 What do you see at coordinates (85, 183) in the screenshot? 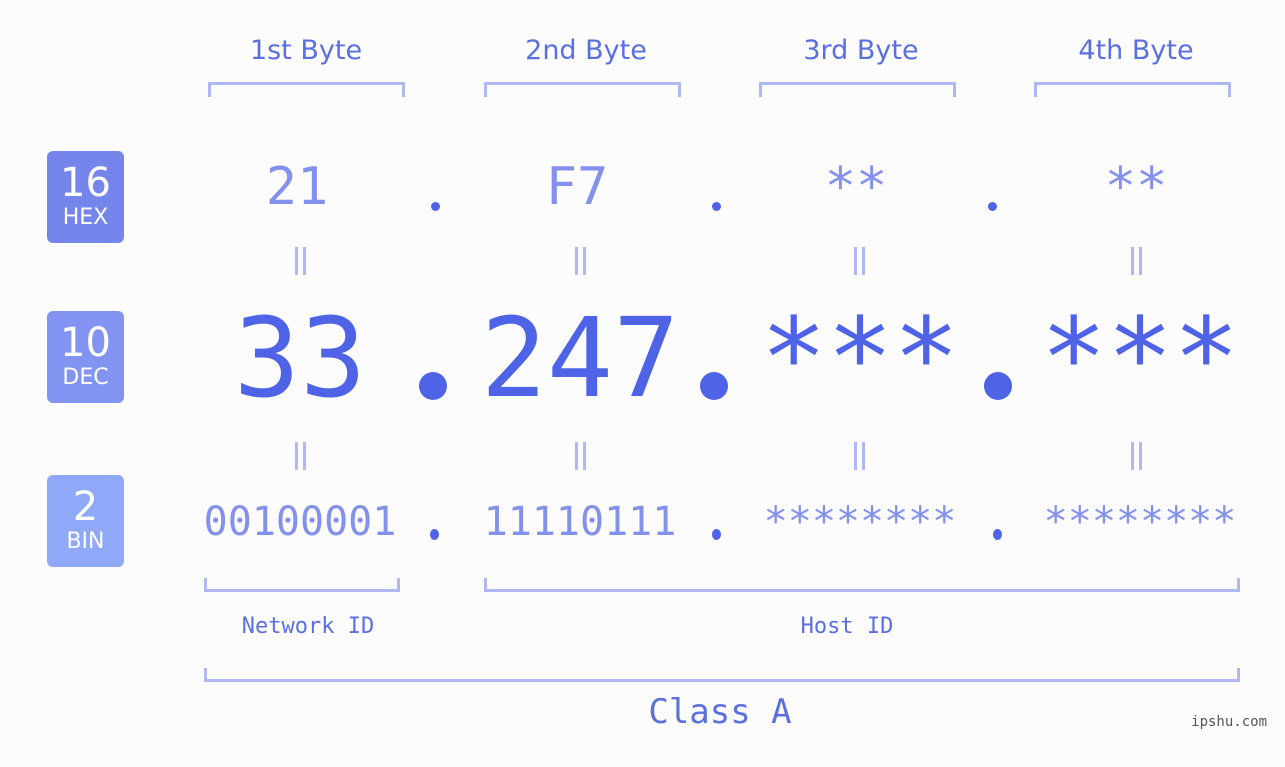
I see `hex-base-number: 16` at bounding box center [85, 183].